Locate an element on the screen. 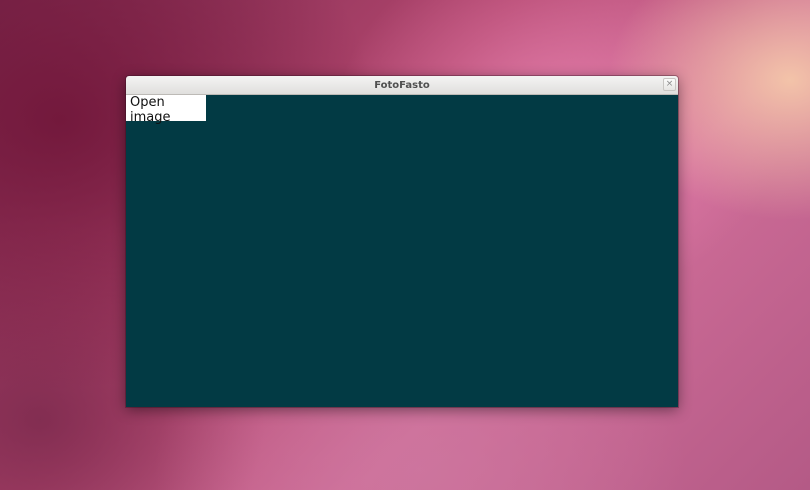 This screenshot has width=810, height=490. window-title: FotoFasto is located at coordinates (402, 85).